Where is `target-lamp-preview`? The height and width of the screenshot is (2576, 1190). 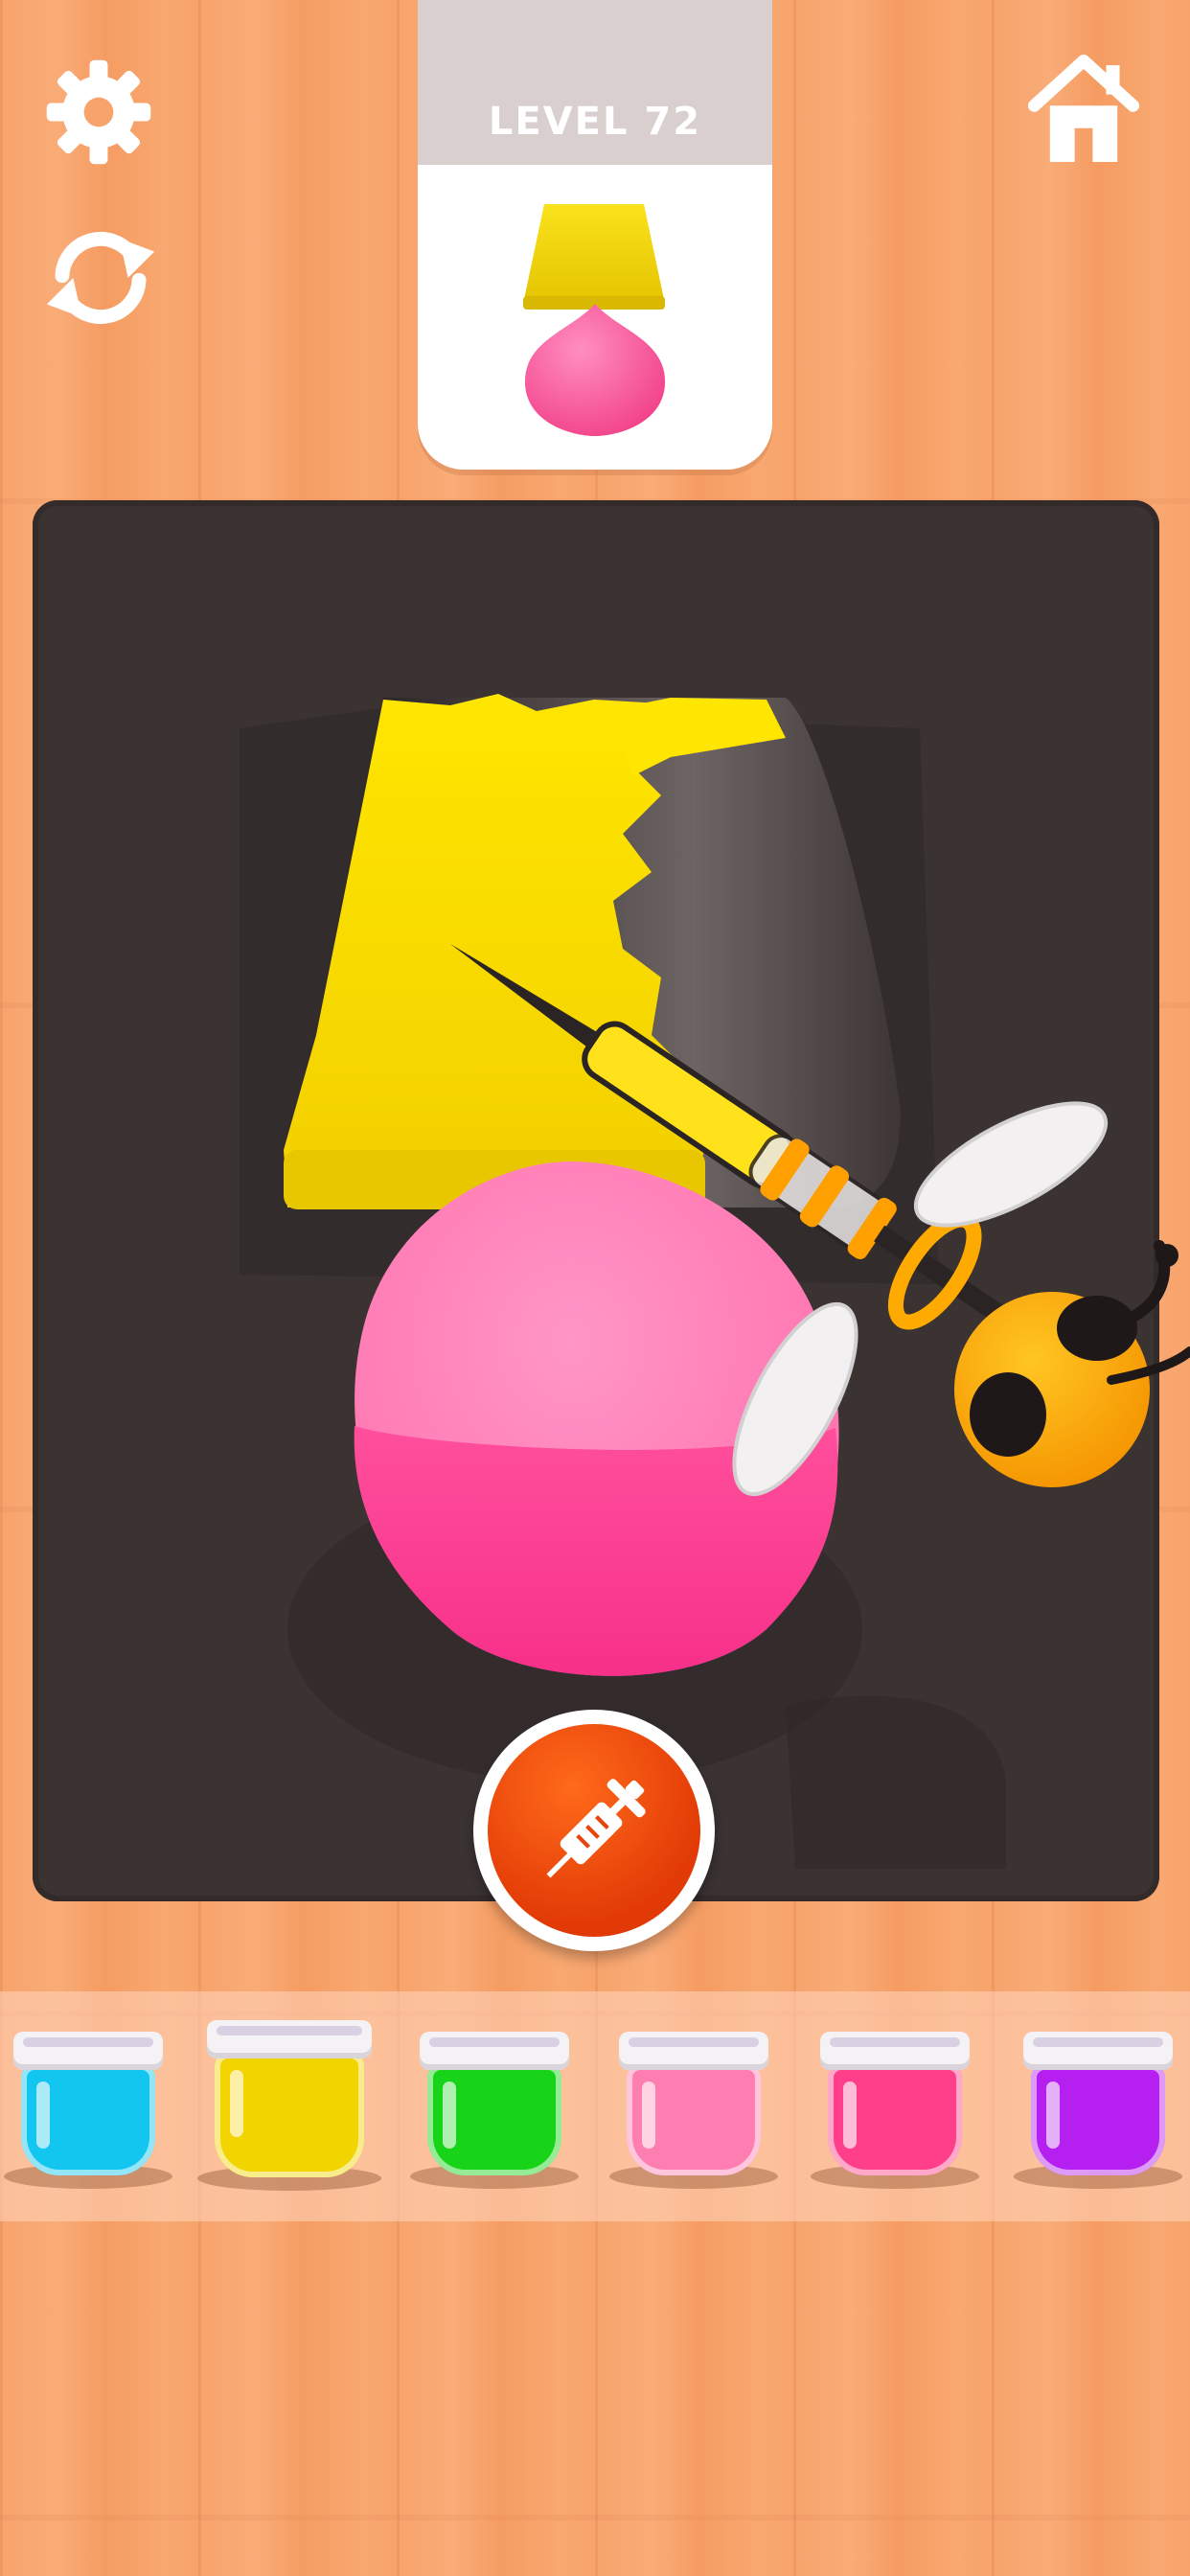 target-lamp-preview is located at coordinates (594, 320).